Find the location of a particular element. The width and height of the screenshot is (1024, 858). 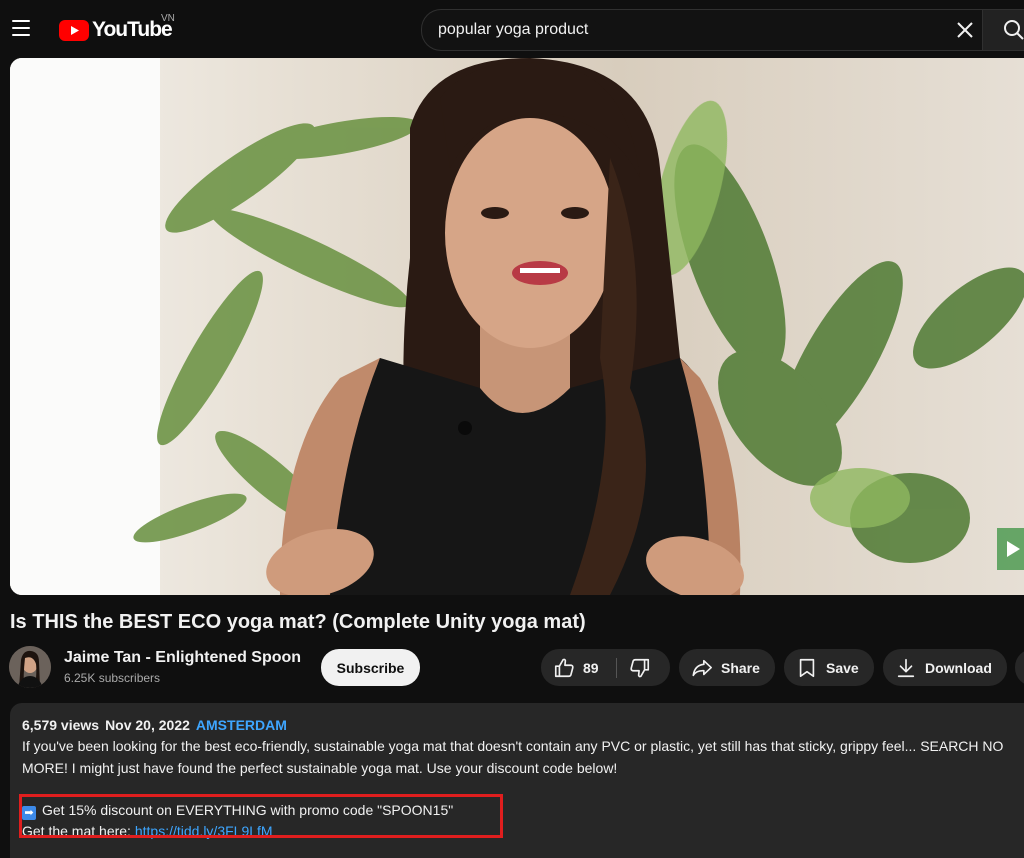

search-button is located at coordinates (1003, 30).